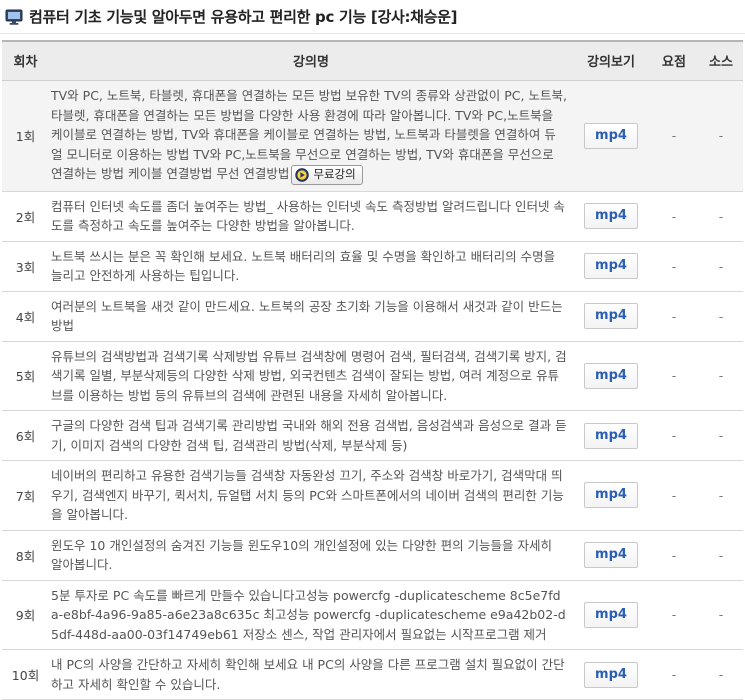 This screenshot has height=700, width=745. Describe the element at coordinates (302, 175) in the screenshot. I see `play-icon` at that location.